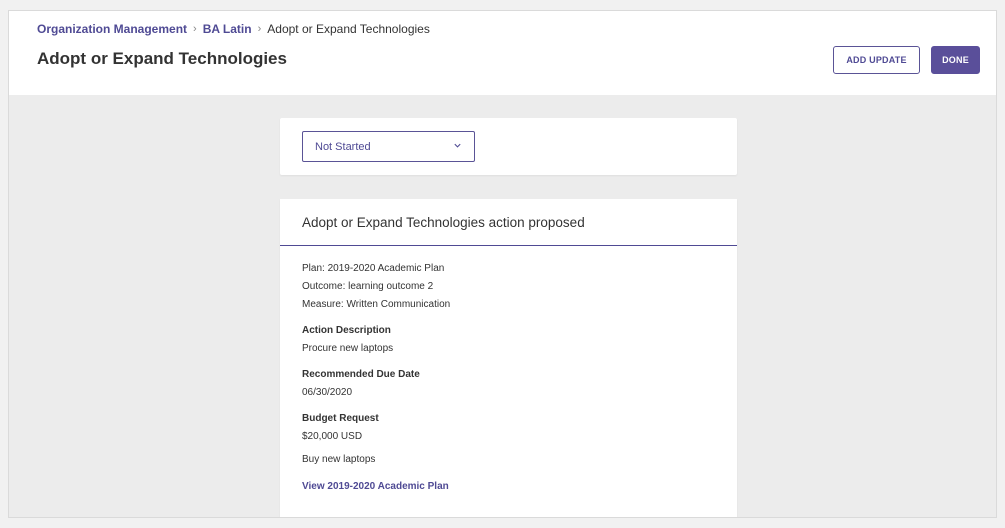  Describe the element at coordinates (348, 348) in the screenshot. I see `action-description-text: Procure new laptops` at that location.